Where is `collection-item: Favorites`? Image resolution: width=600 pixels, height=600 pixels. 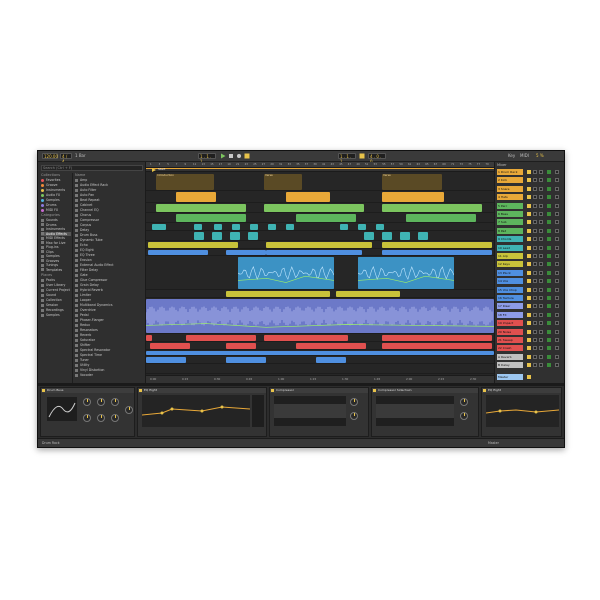
collection-item: Favorites is located at coordinates (56, 180).